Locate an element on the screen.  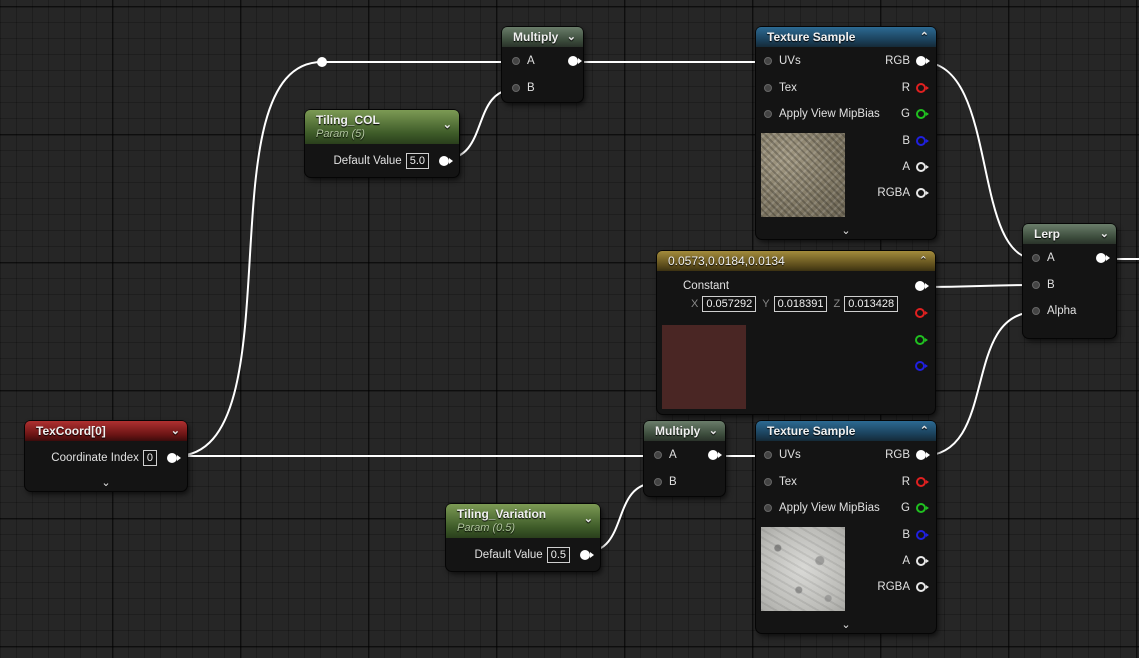
multiply-node-bottom: Multiply ⌄ A B is located at coordinates (684, 458).